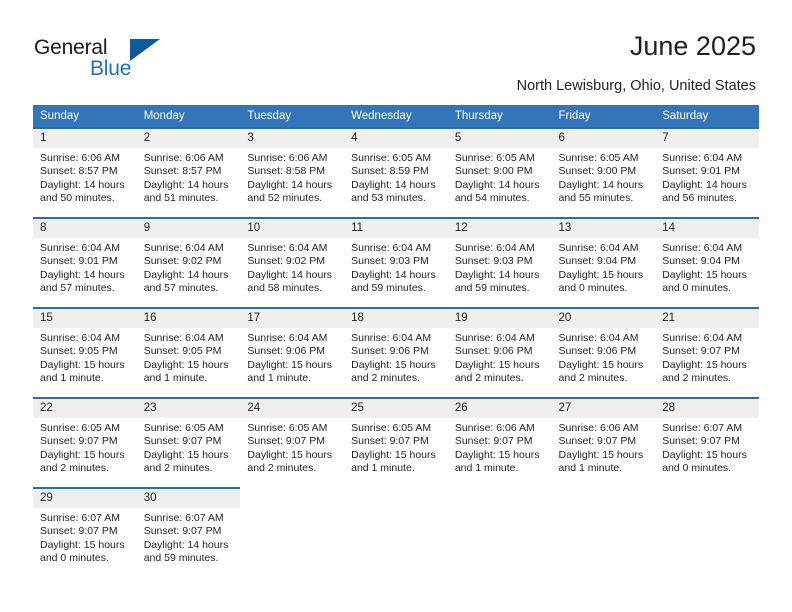 The height and width of the screenshot is (612, 792). I want to click on sunset-text: Sunset: 9:03 PM, so click(493, 261).